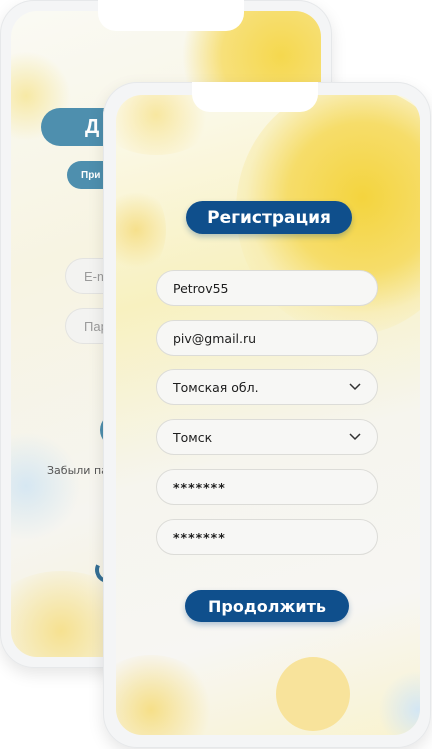 The width and height of the screenshot is (432, 749). I want to click on back-blue-blob, so click(46, 486).